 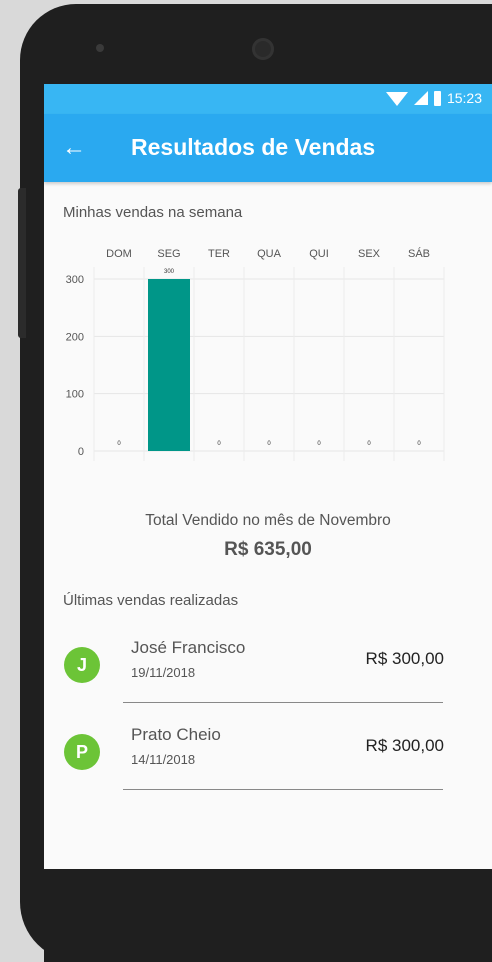 I want to click on data-label: 300, so click(x=169, y=272).